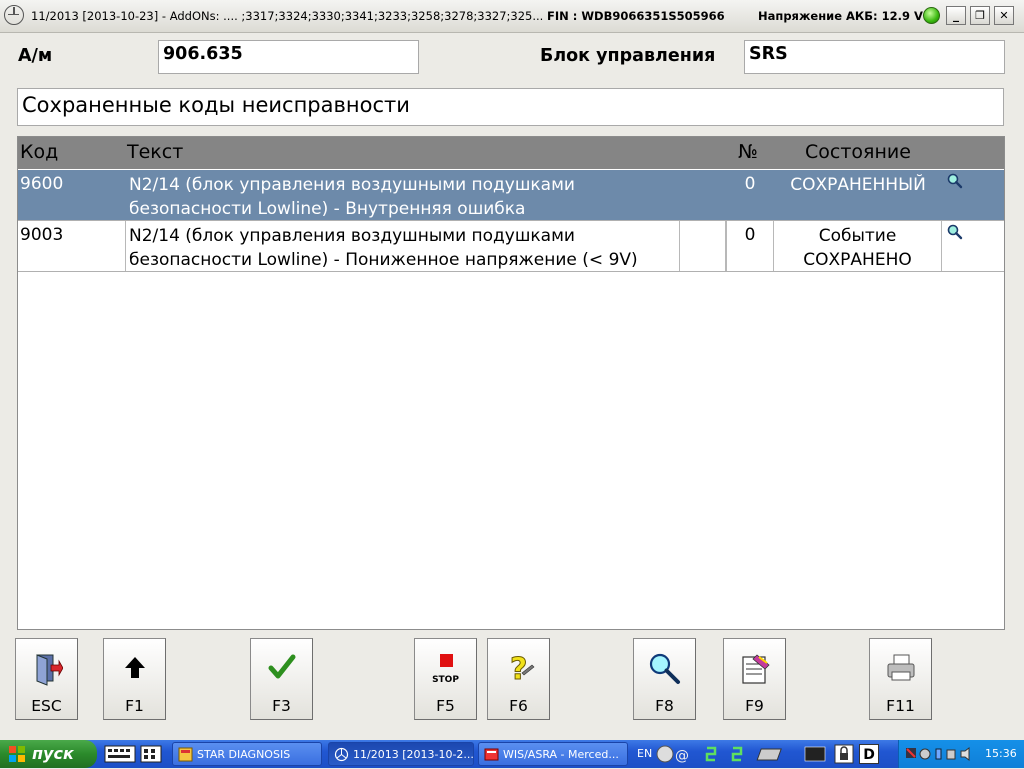  What do you see at coordinates (900, 667) in the screenshot?
I see `printer-icon` at bounding box center [900, 667].